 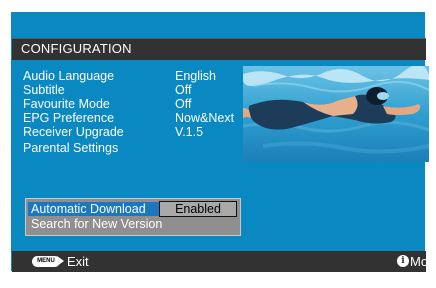 I want to click on option-label: Search for New Version, so click(x=97, y=224).